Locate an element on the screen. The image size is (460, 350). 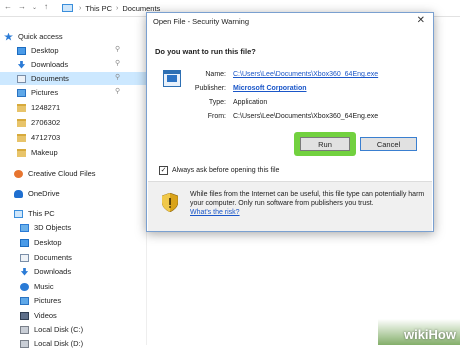
sidebar-item-creative-cloud: Creative Cloud Files is located at coordinates (73, 173).